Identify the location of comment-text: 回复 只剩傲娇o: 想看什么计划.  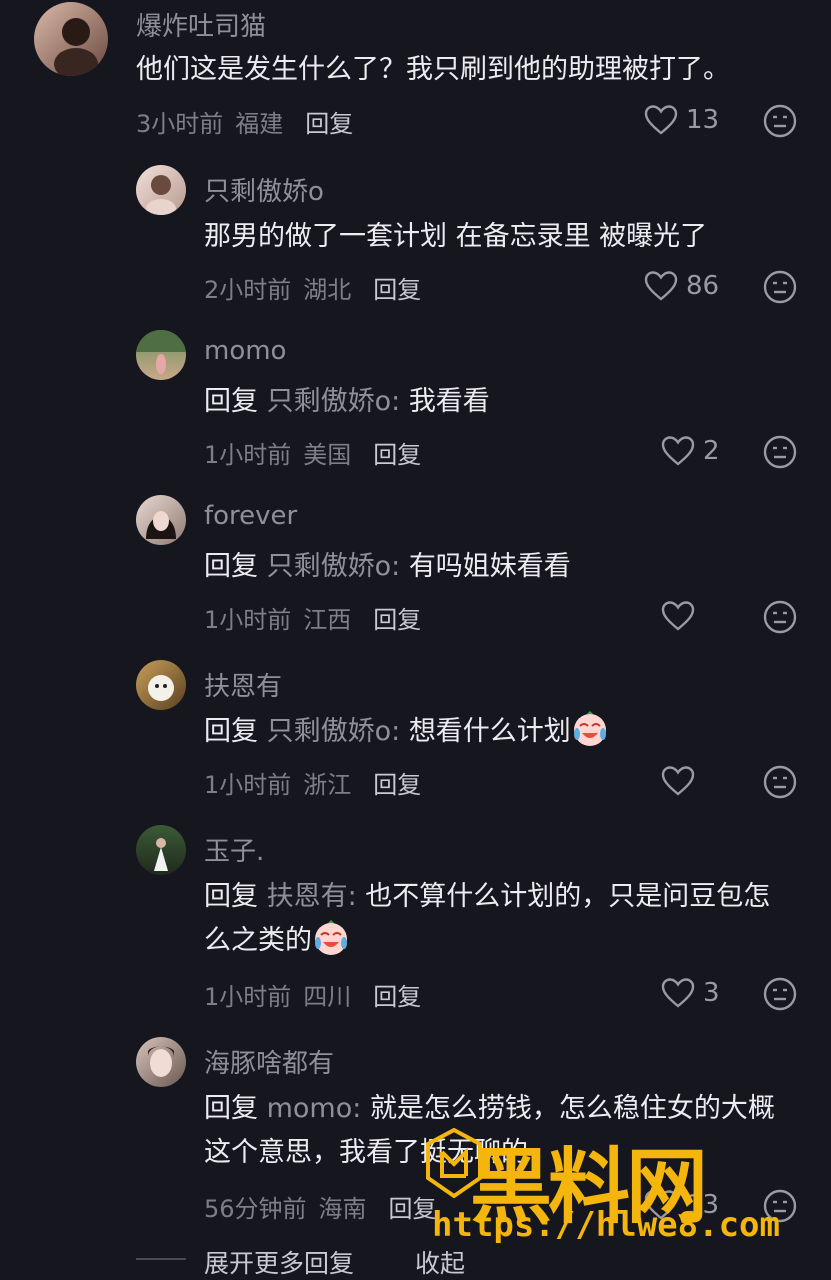
(499, 732).